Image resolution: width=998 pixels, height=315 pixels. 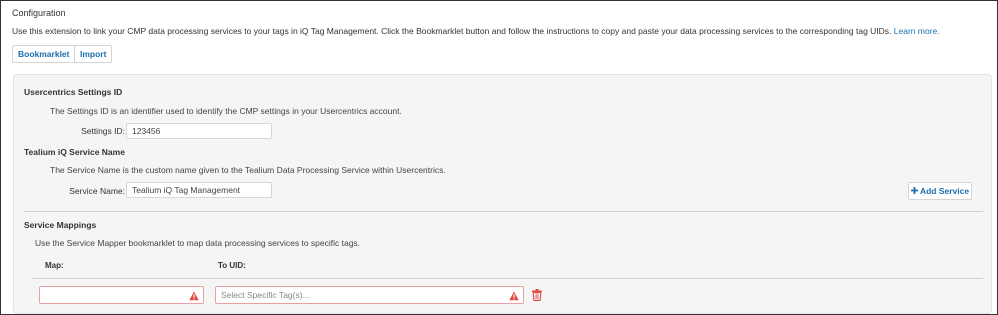 What do you see at coordinates (915, 191) in the screenshot?
I see `plus-icon` at bounding box center [915, 191].